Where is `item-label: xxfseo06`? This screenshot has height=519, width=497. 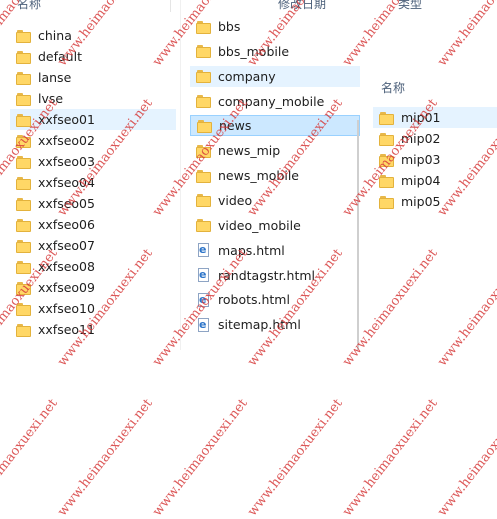 item-label: xxfseo06 is located at coordinates (66, 224).